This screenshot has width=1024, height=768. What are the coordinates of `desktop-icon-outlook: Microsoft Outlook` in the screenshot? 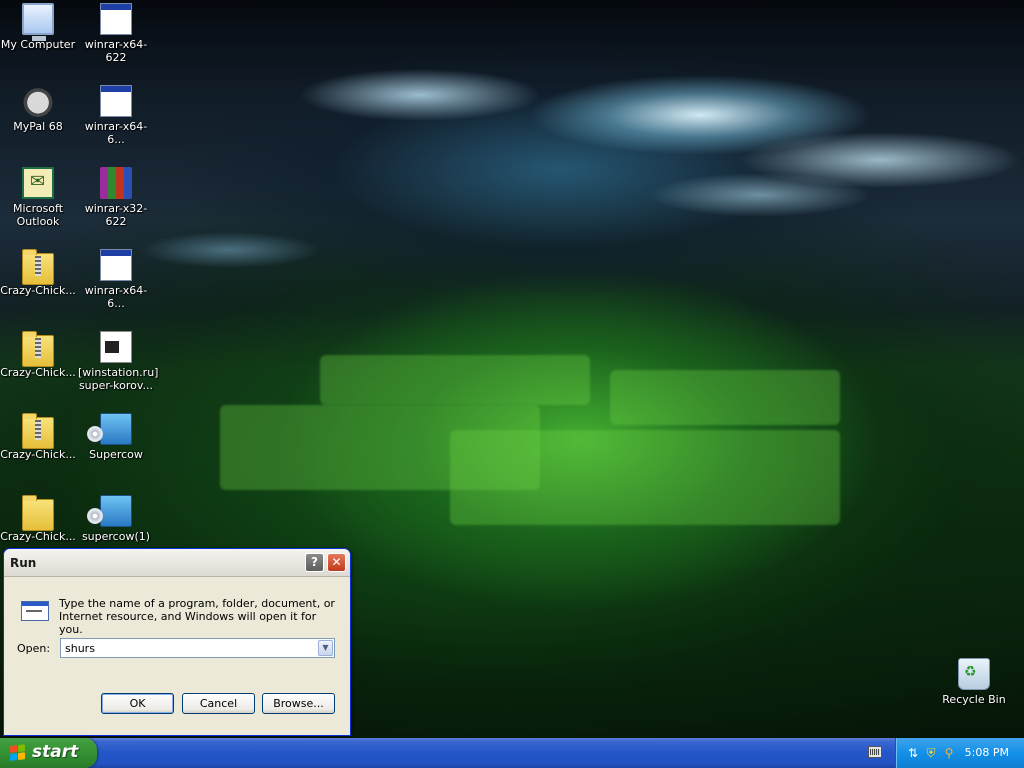 It's located at (38, 197).